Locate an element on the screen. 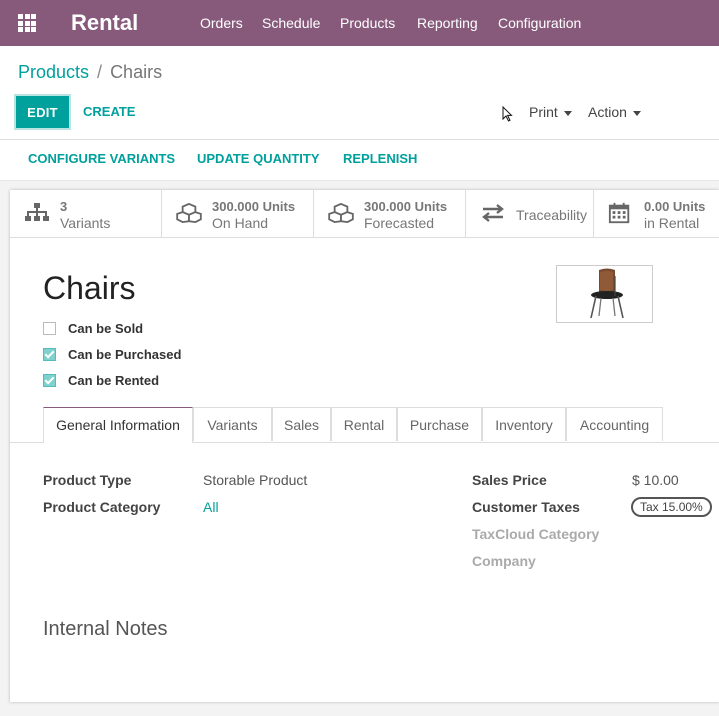  tab-variants: Variants is located at coordinates (232, 424).